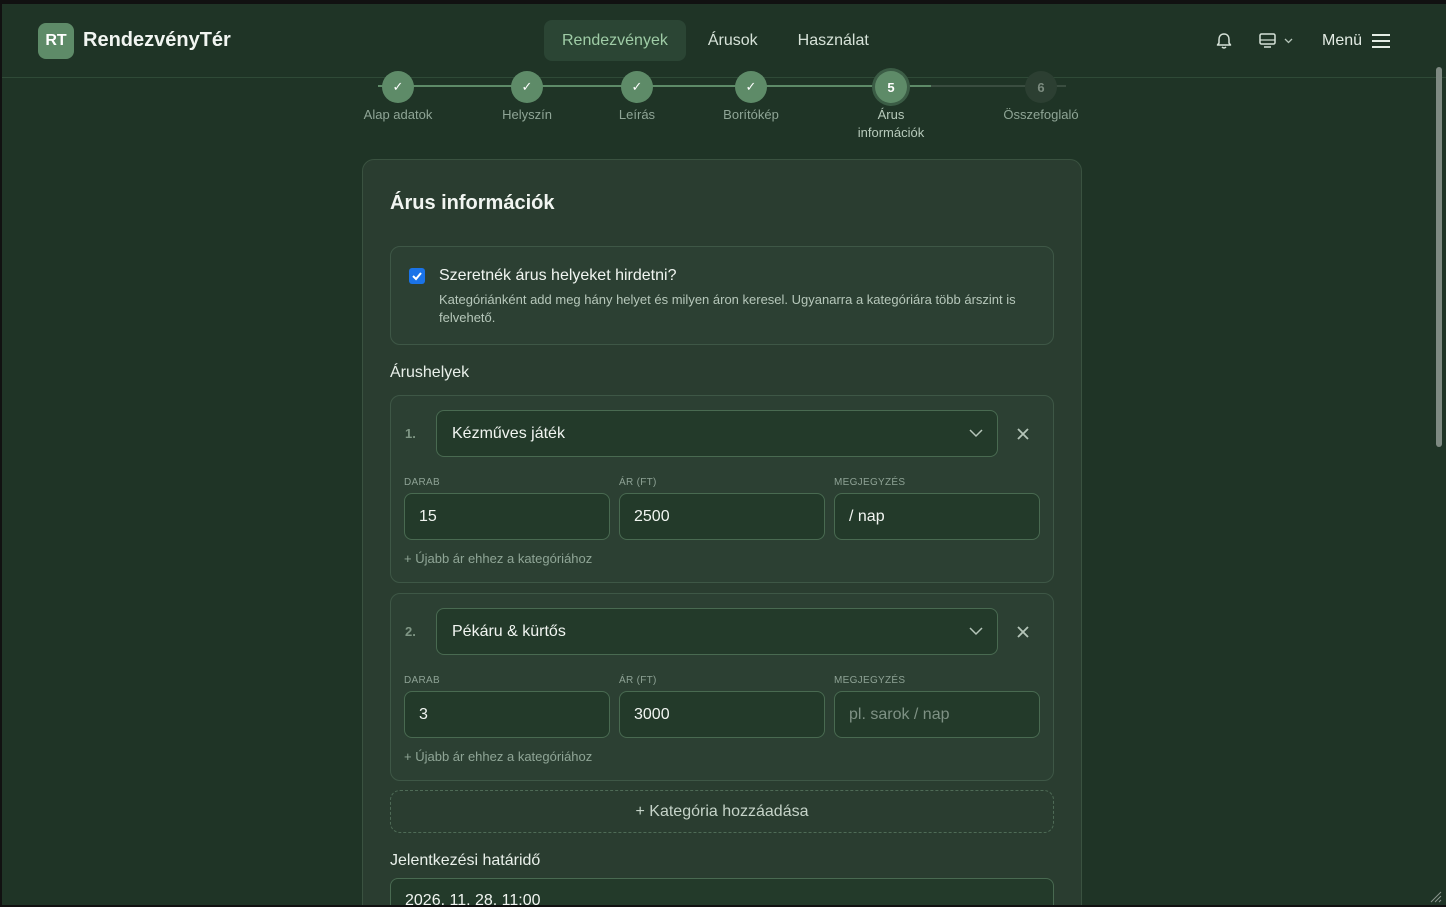 Image resolution: width=1446 pixels, height=907 pixels. What do you see at coordinates (637, 87) in the screenshot?
I see `step-3-marker: ✓` at bounding box center [637, 87].